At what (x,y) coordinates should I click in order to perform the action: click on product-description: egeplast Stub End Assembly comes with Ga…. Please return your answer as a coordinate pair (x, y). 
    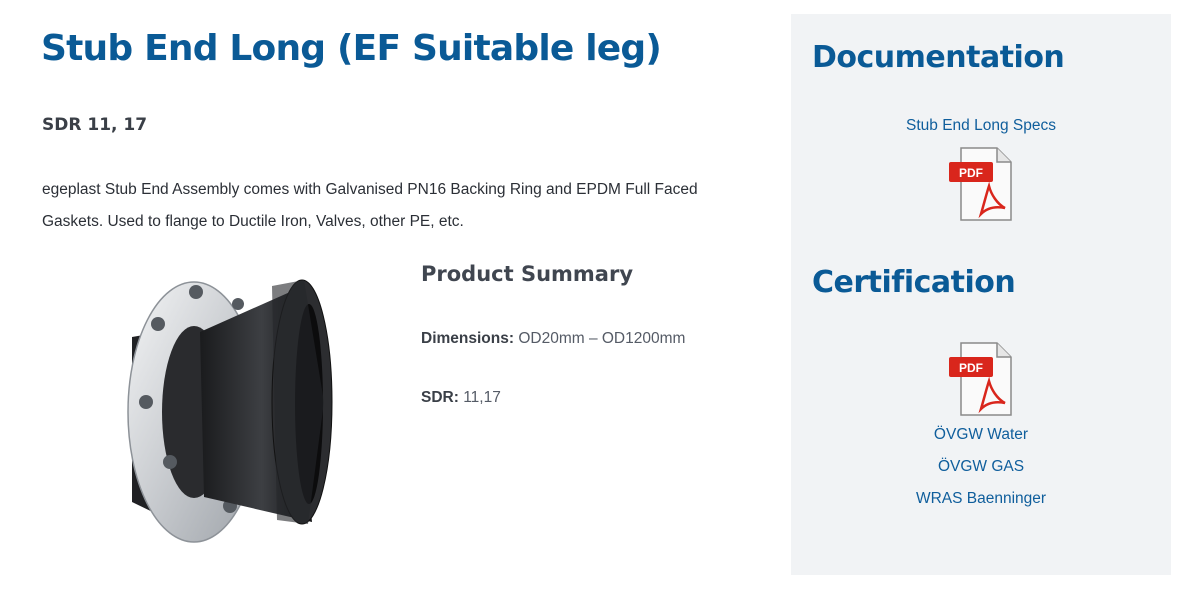
    Looking at the image, I should click on (370, 205).